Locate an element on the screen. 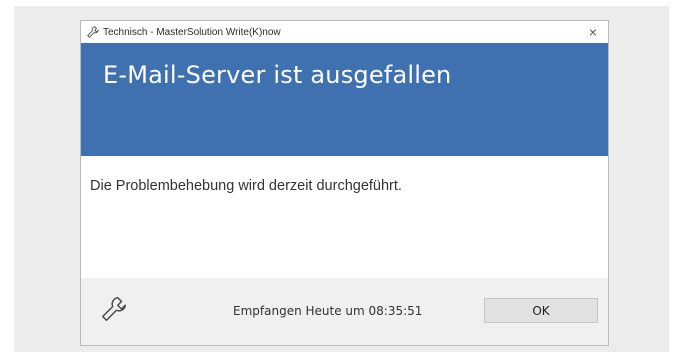 The height and width of the screenshot is (358, 683). window-title: Technisch - MasterSolution Write(K)now is located at coordinates (192, 32).